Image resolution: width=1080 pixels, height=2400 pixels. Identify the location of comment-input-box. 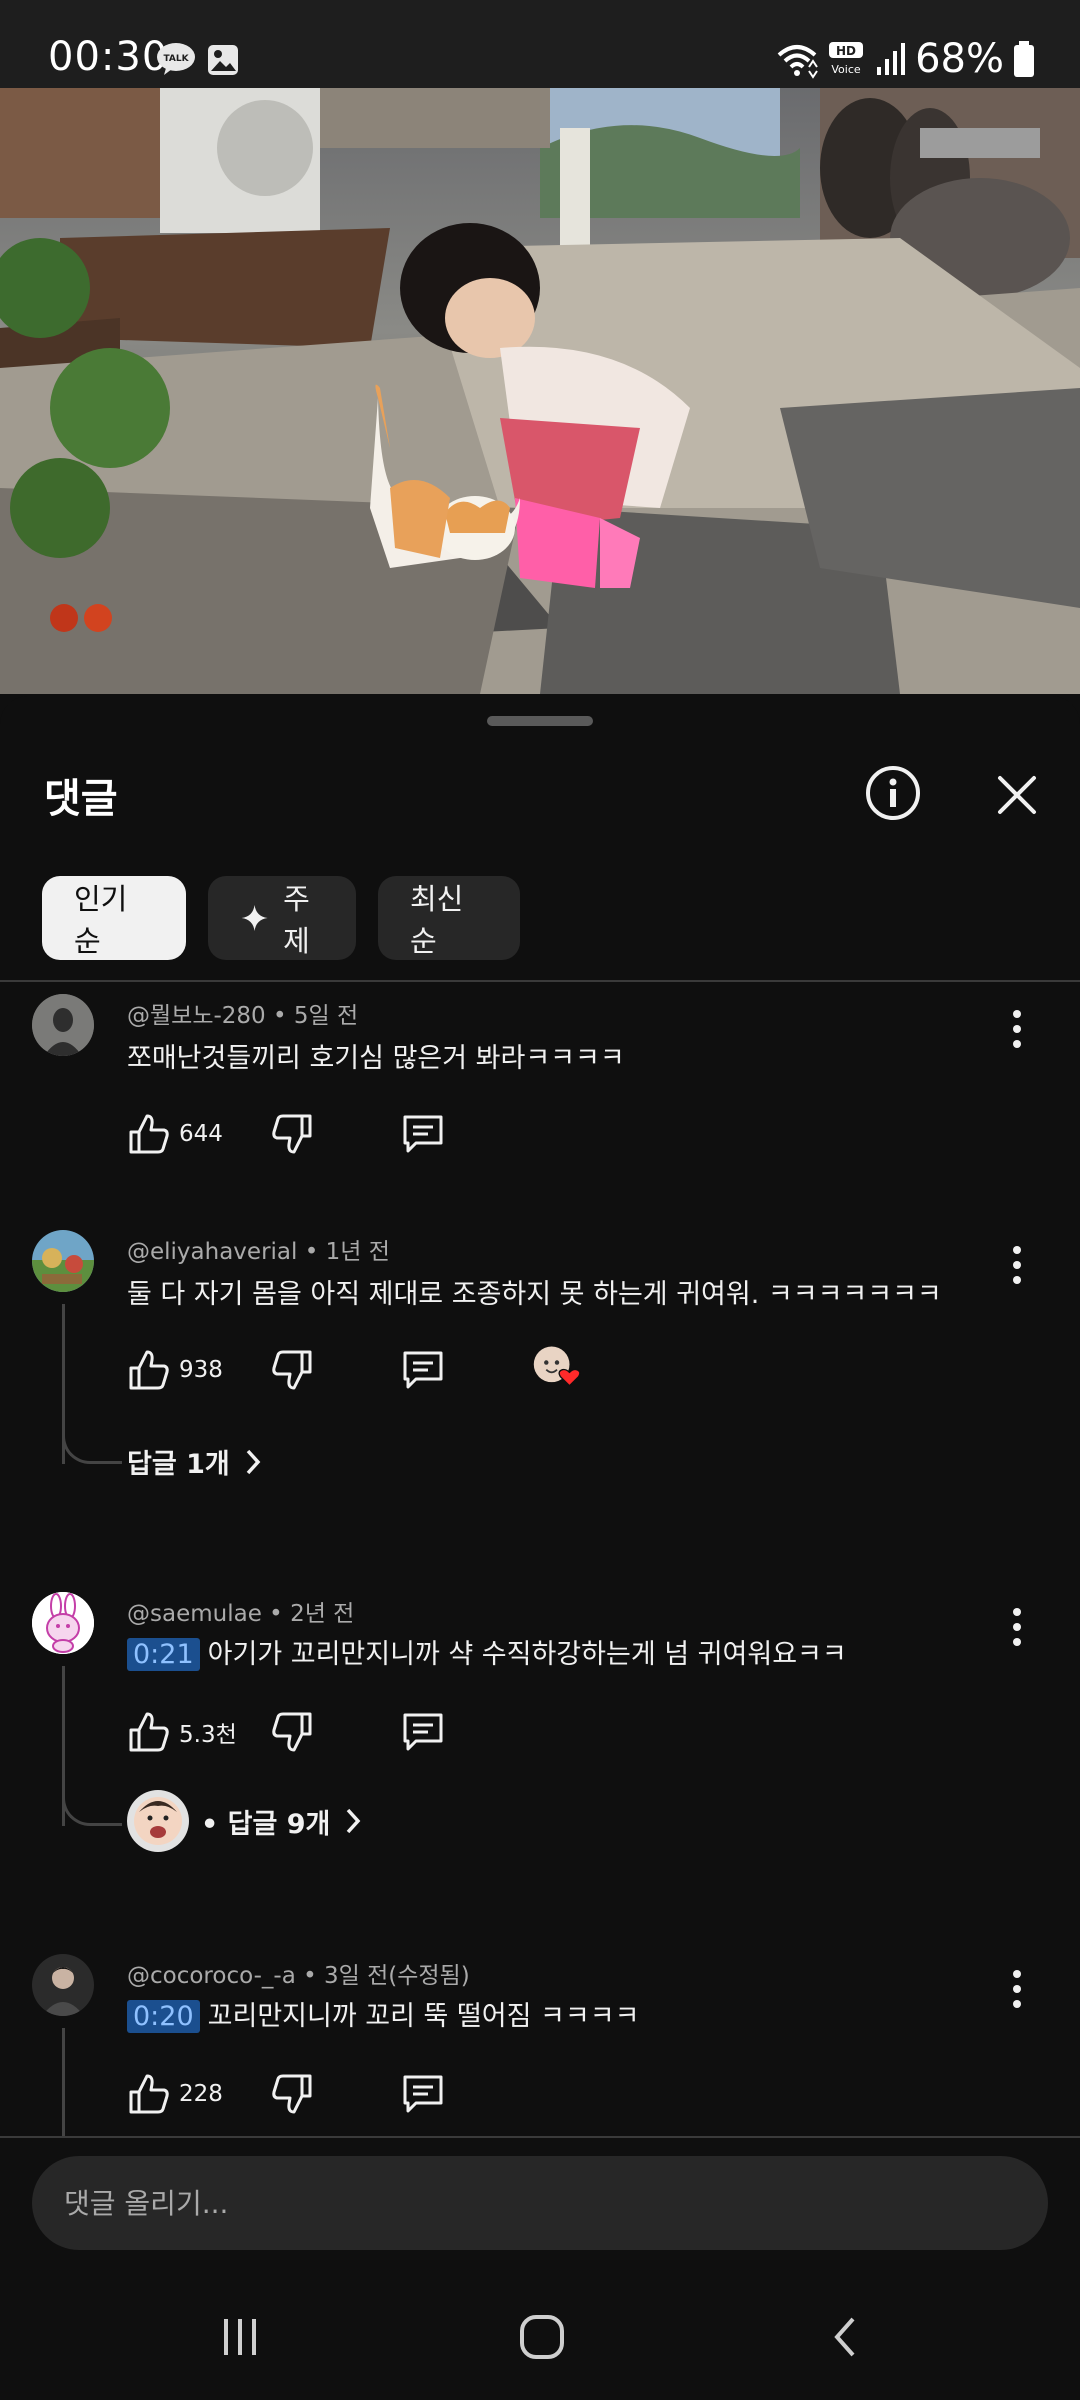
(540, 2203).